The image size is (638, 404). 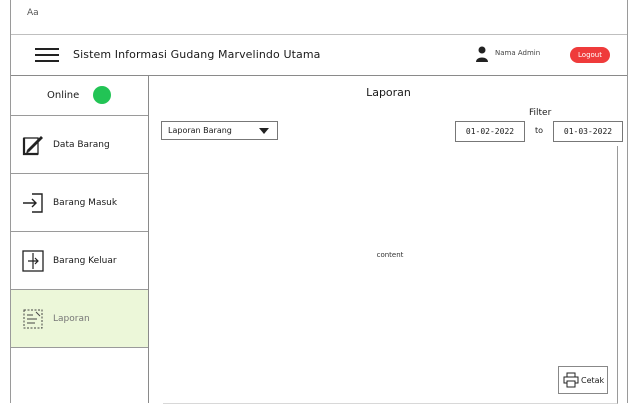 What do you see at coordinates (390, 255) in the screenshot?
I see `content-placeholder: content` at bounding box center [390, 255].